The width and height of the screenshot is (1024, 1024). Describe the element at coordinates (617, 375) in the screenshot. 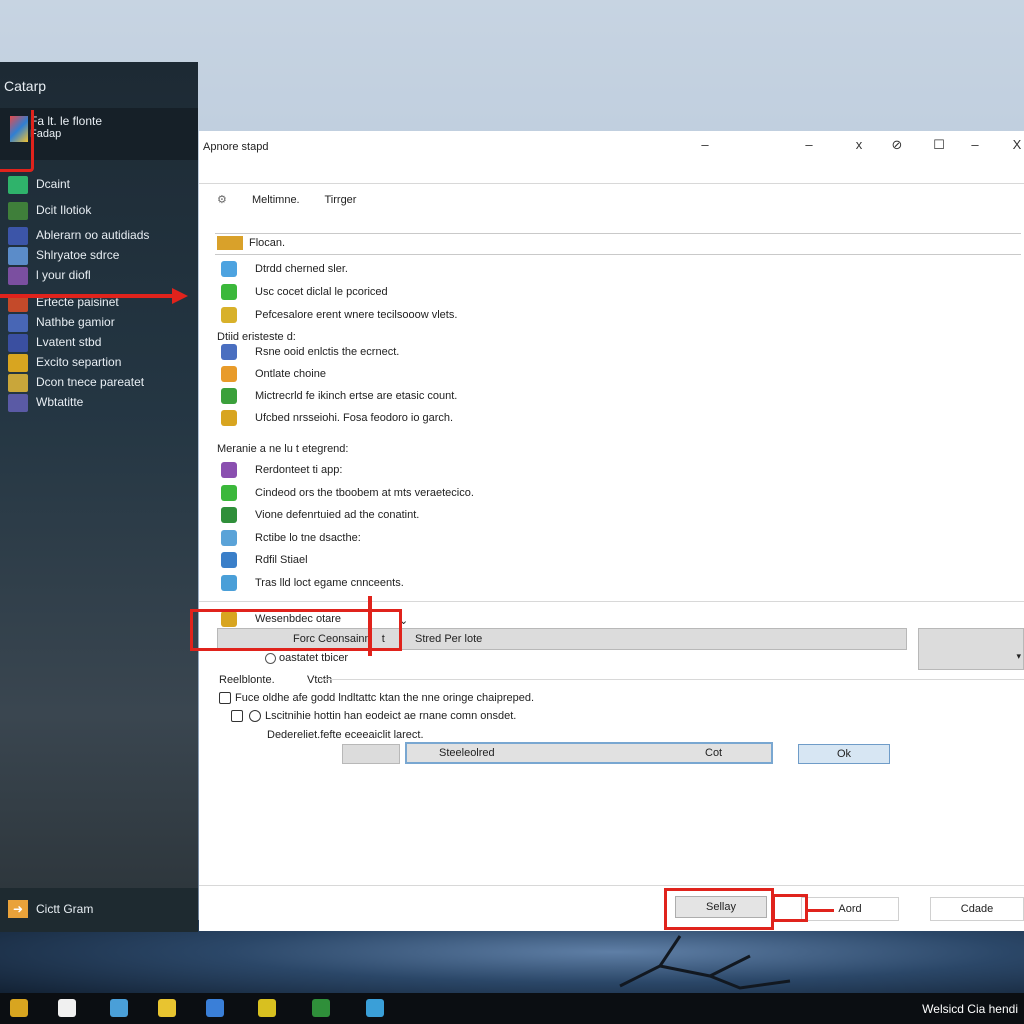

I see `list-item: Ontlate choine` at that location.